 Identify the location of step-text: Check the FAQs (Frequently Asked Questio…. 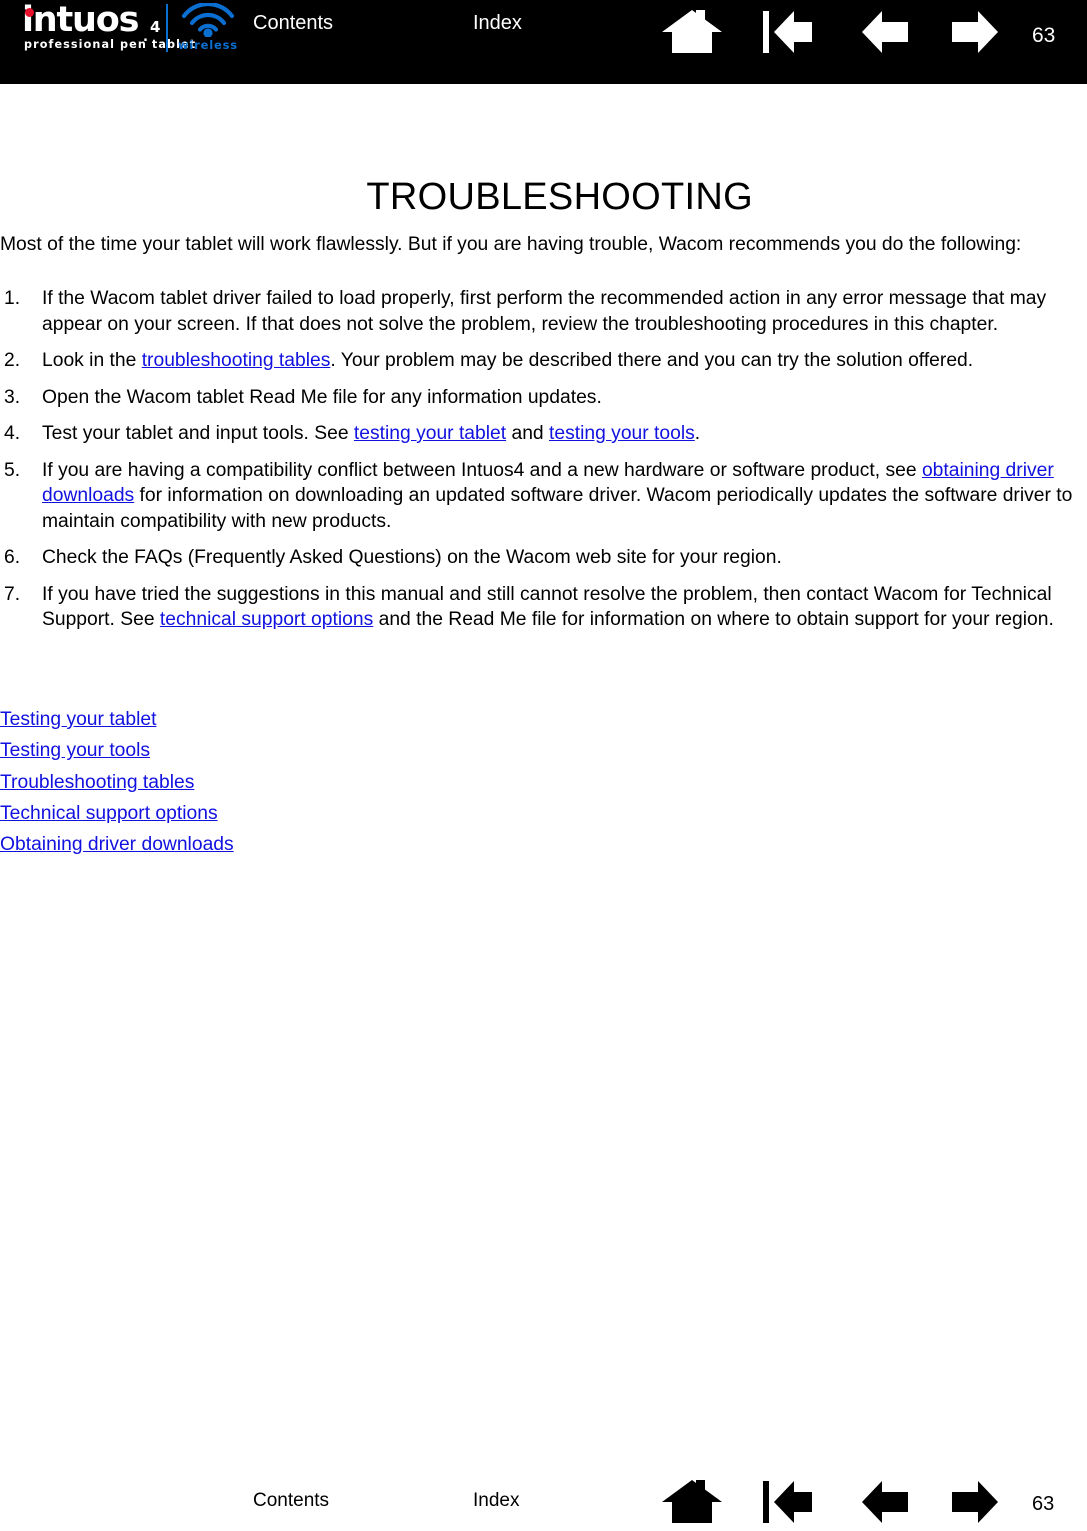
(412, 557).